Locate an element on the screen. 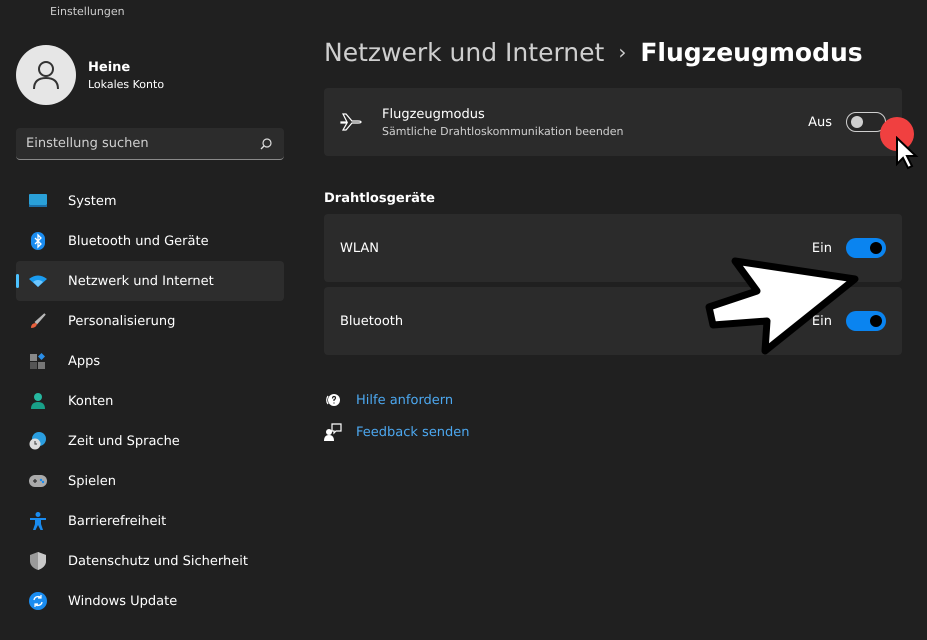 The image size is (927, 640). help-link: Feedback senden is located at coordinates (413, 432).